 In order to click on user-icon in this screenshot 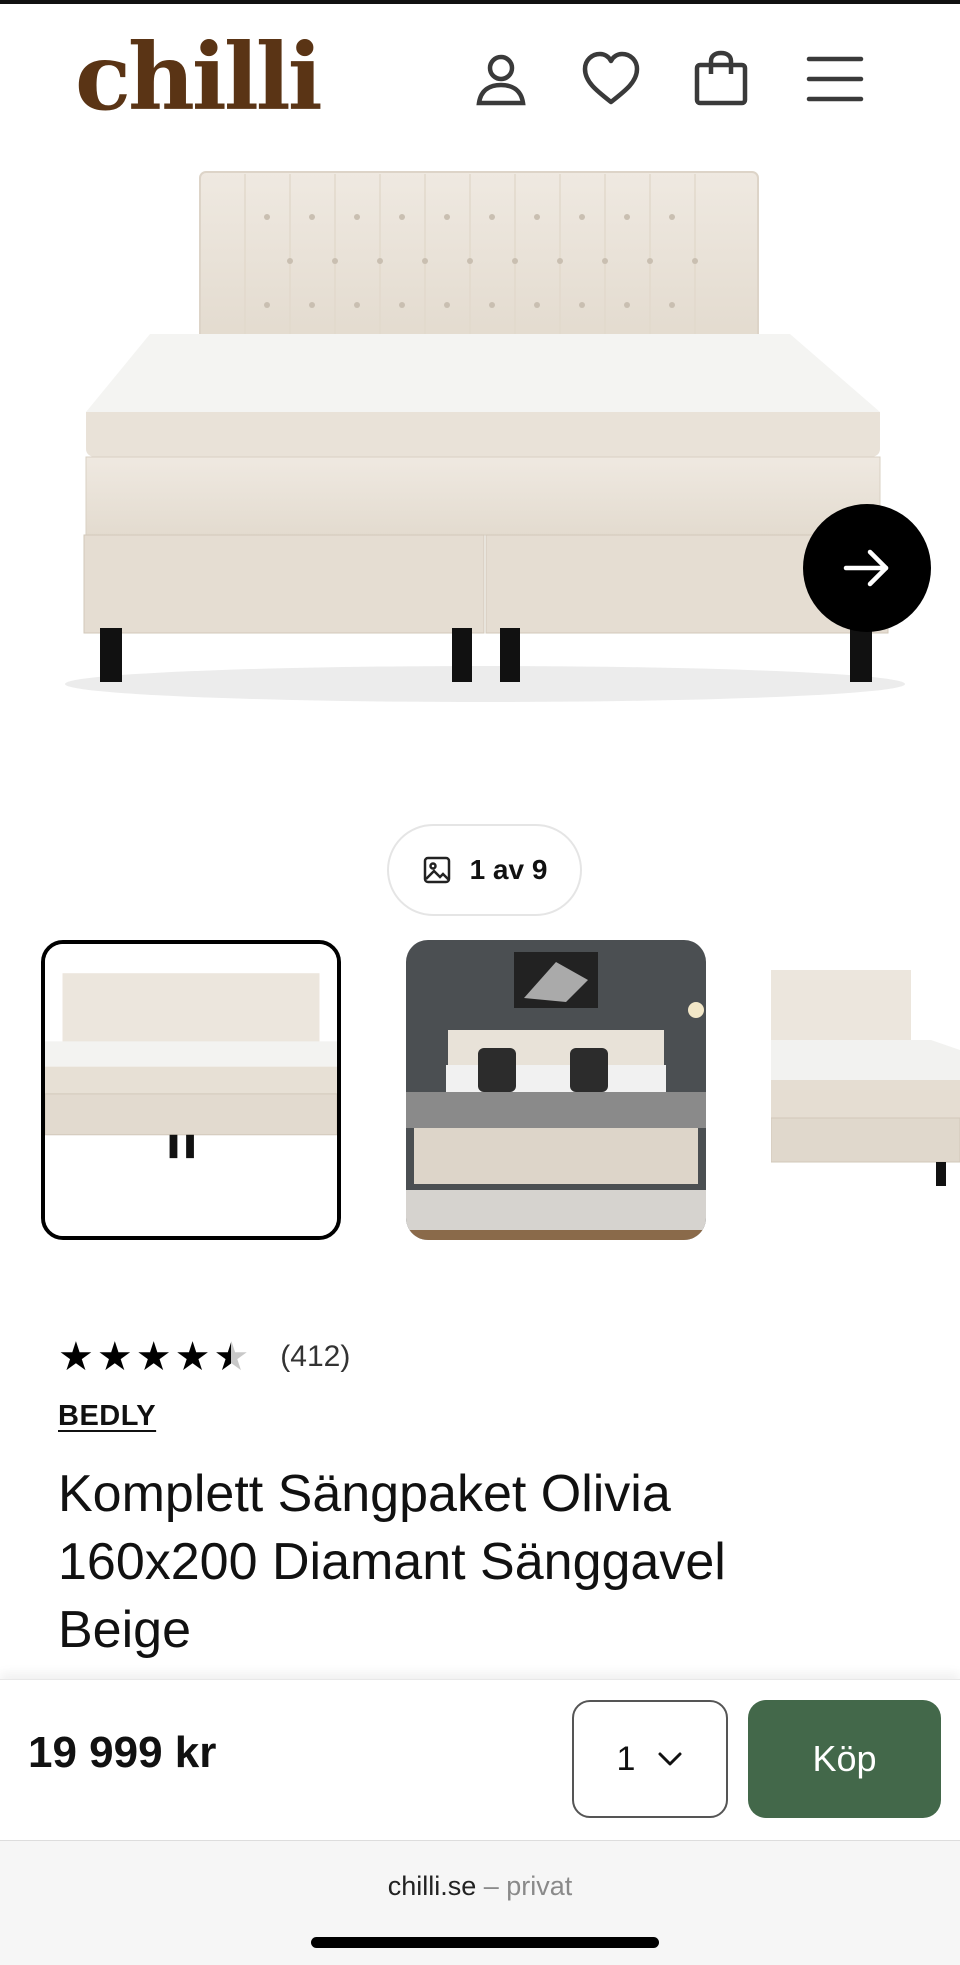, I will do `click(501, 80)`.